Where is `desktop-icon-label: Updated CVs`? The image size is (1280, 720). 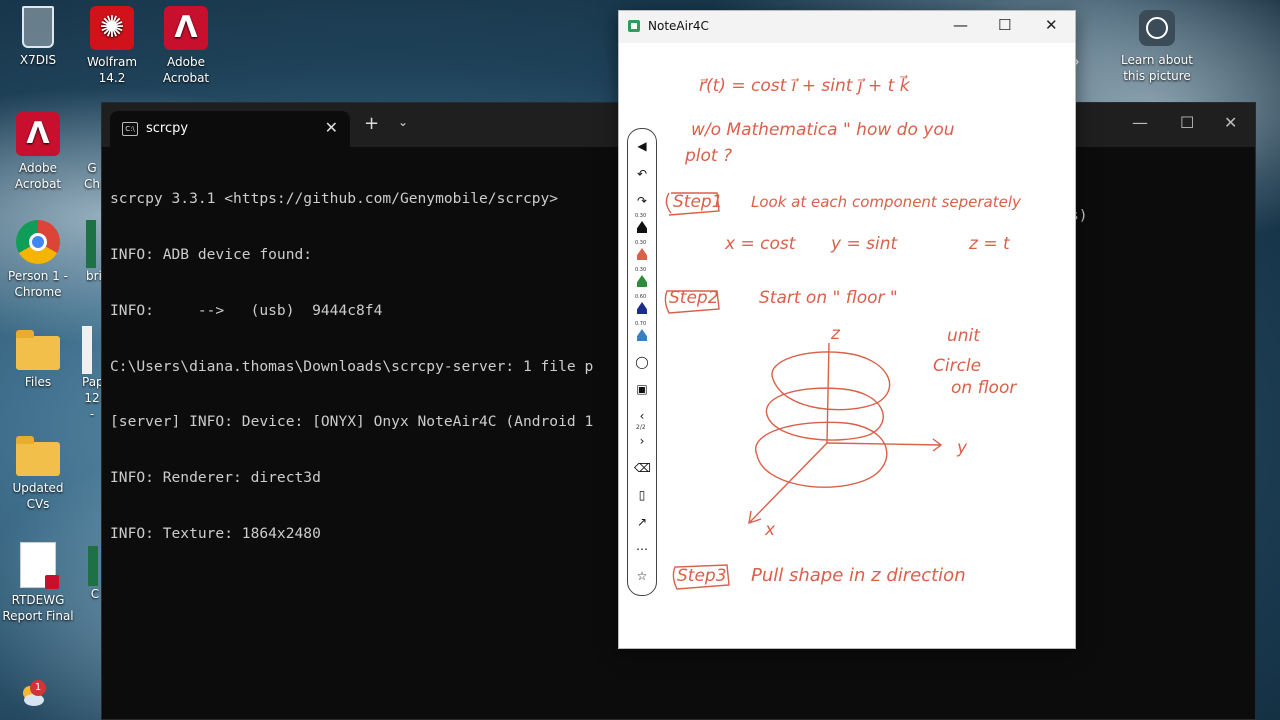
desktop-icon-label: Updated CVs is located at coordinates (38, 496).